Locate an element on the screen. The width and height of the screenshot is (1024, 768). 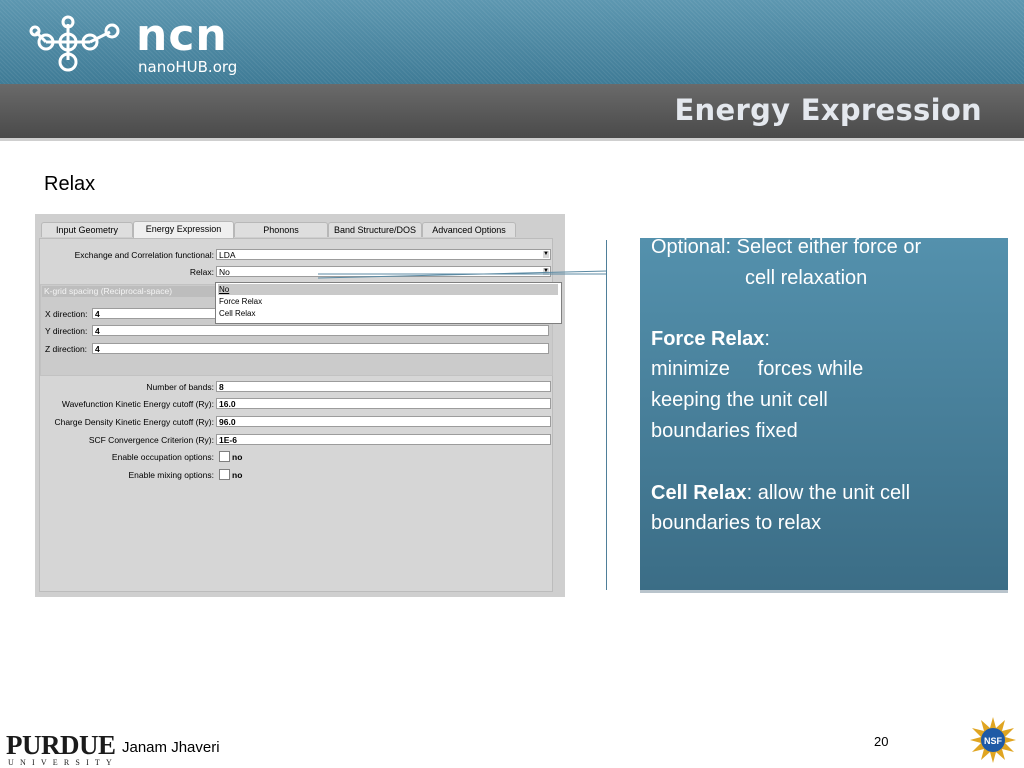
dropdown-option-force-relax: Force Relax is located at coordinates (388, 301).